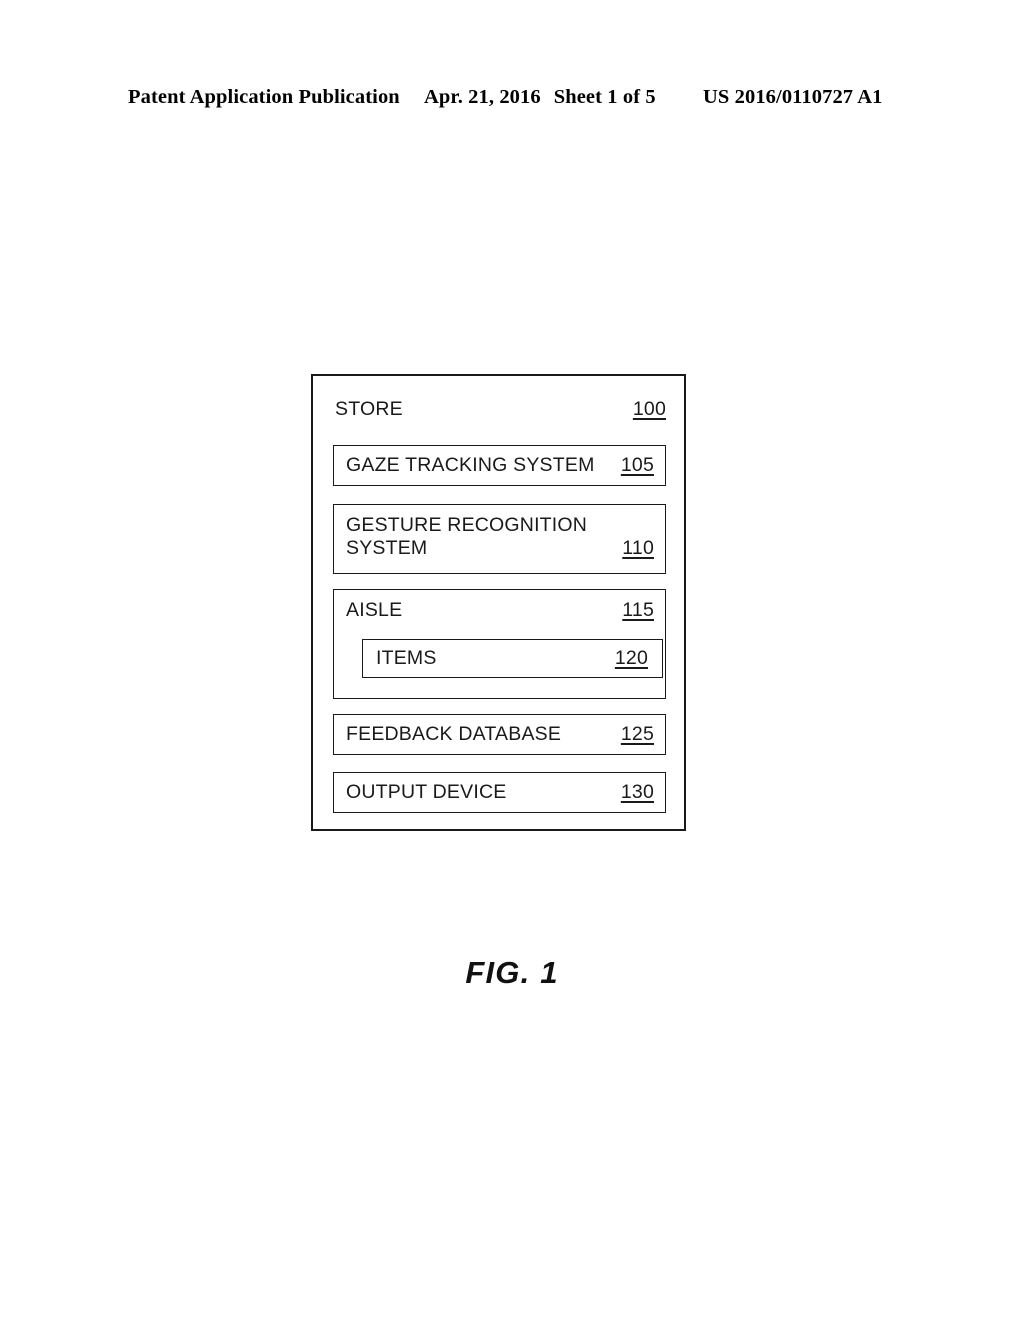 The width and height of the screenshot is (1024, 1320). Describe the element at coordinates (500, 610) in the screenshot. I see `aisle-row: AISLE 115` at that location.